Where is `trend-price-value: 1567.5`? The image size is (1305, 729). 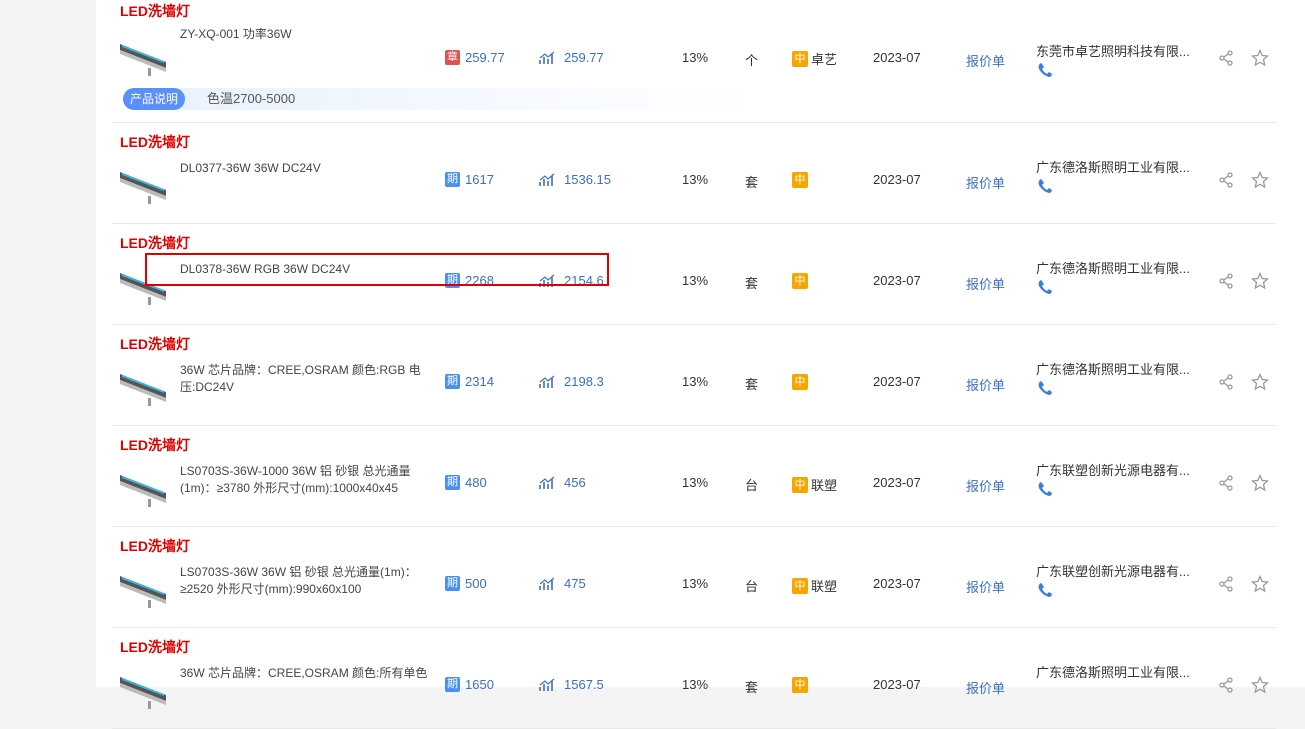 trend-price-value: 1567.5 is located at coordinates (584, 684).